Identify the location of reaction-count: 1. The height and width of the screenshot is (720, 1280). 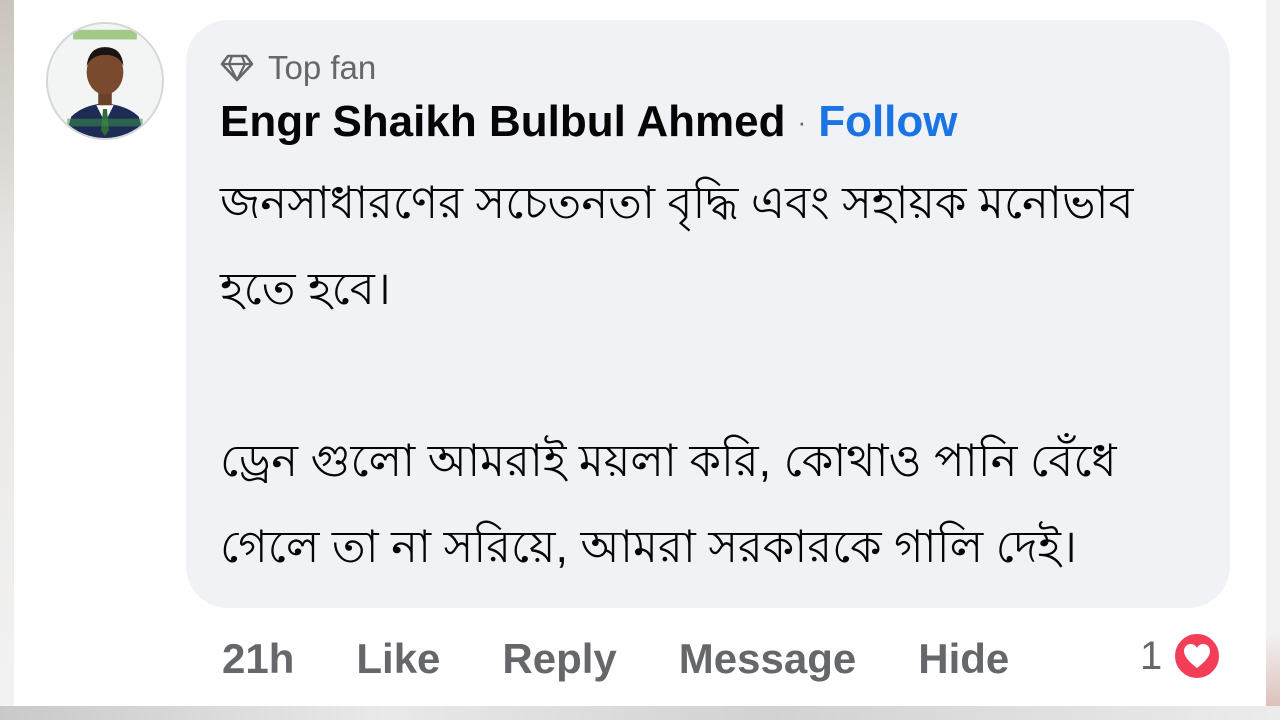
(1151, 655).